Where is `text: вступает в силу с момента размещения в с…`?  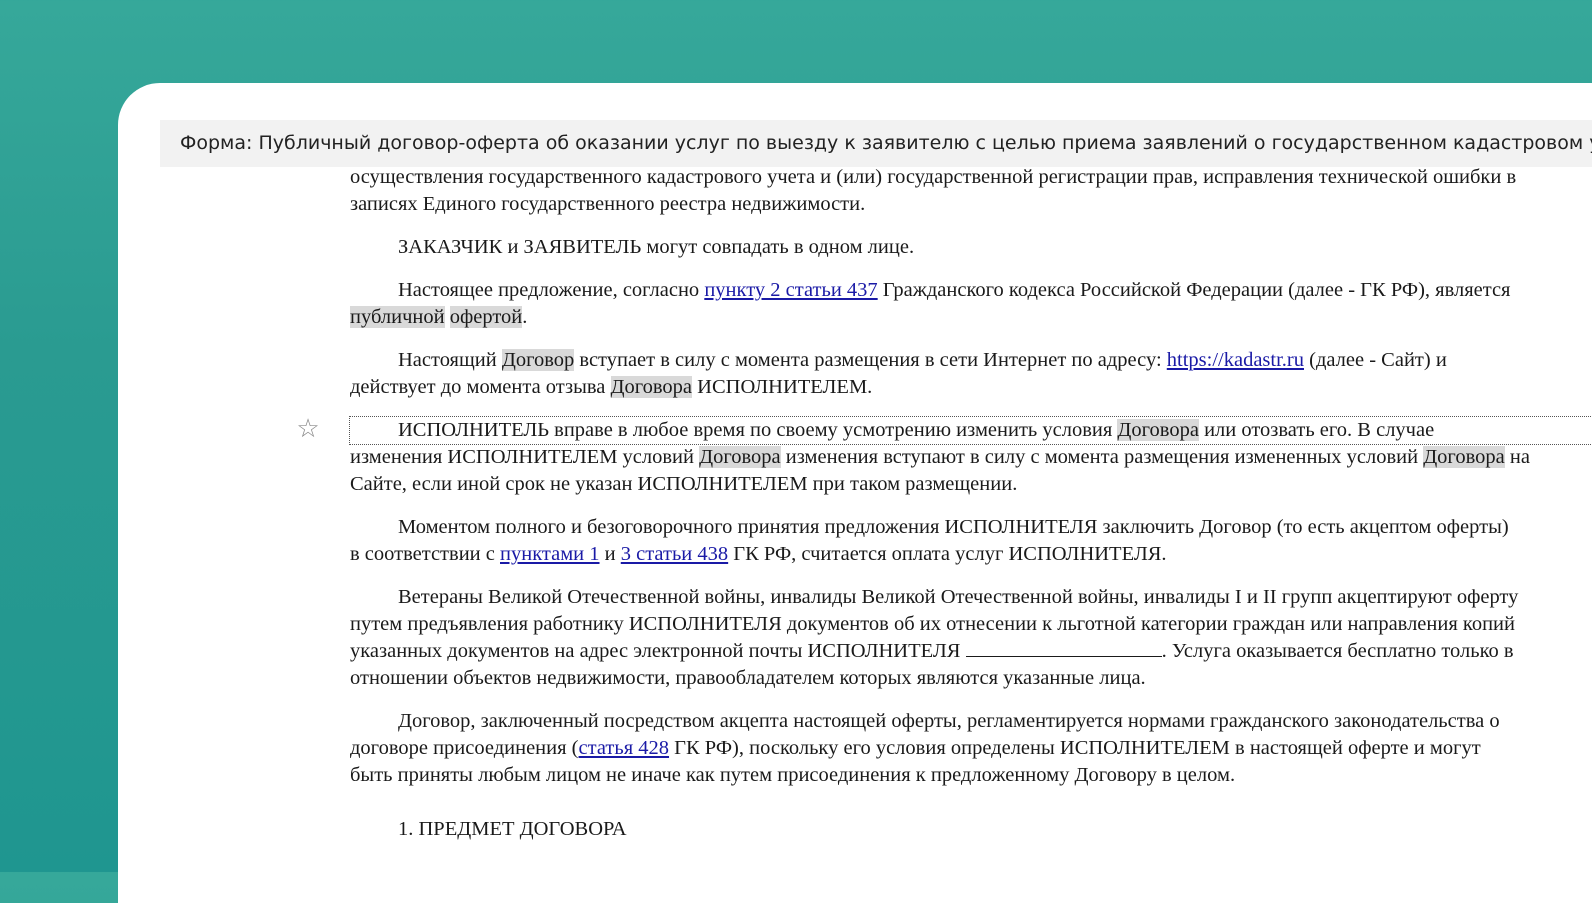
text: вступает в силу с момента размещения в с… is located at coordinates (870, 360).